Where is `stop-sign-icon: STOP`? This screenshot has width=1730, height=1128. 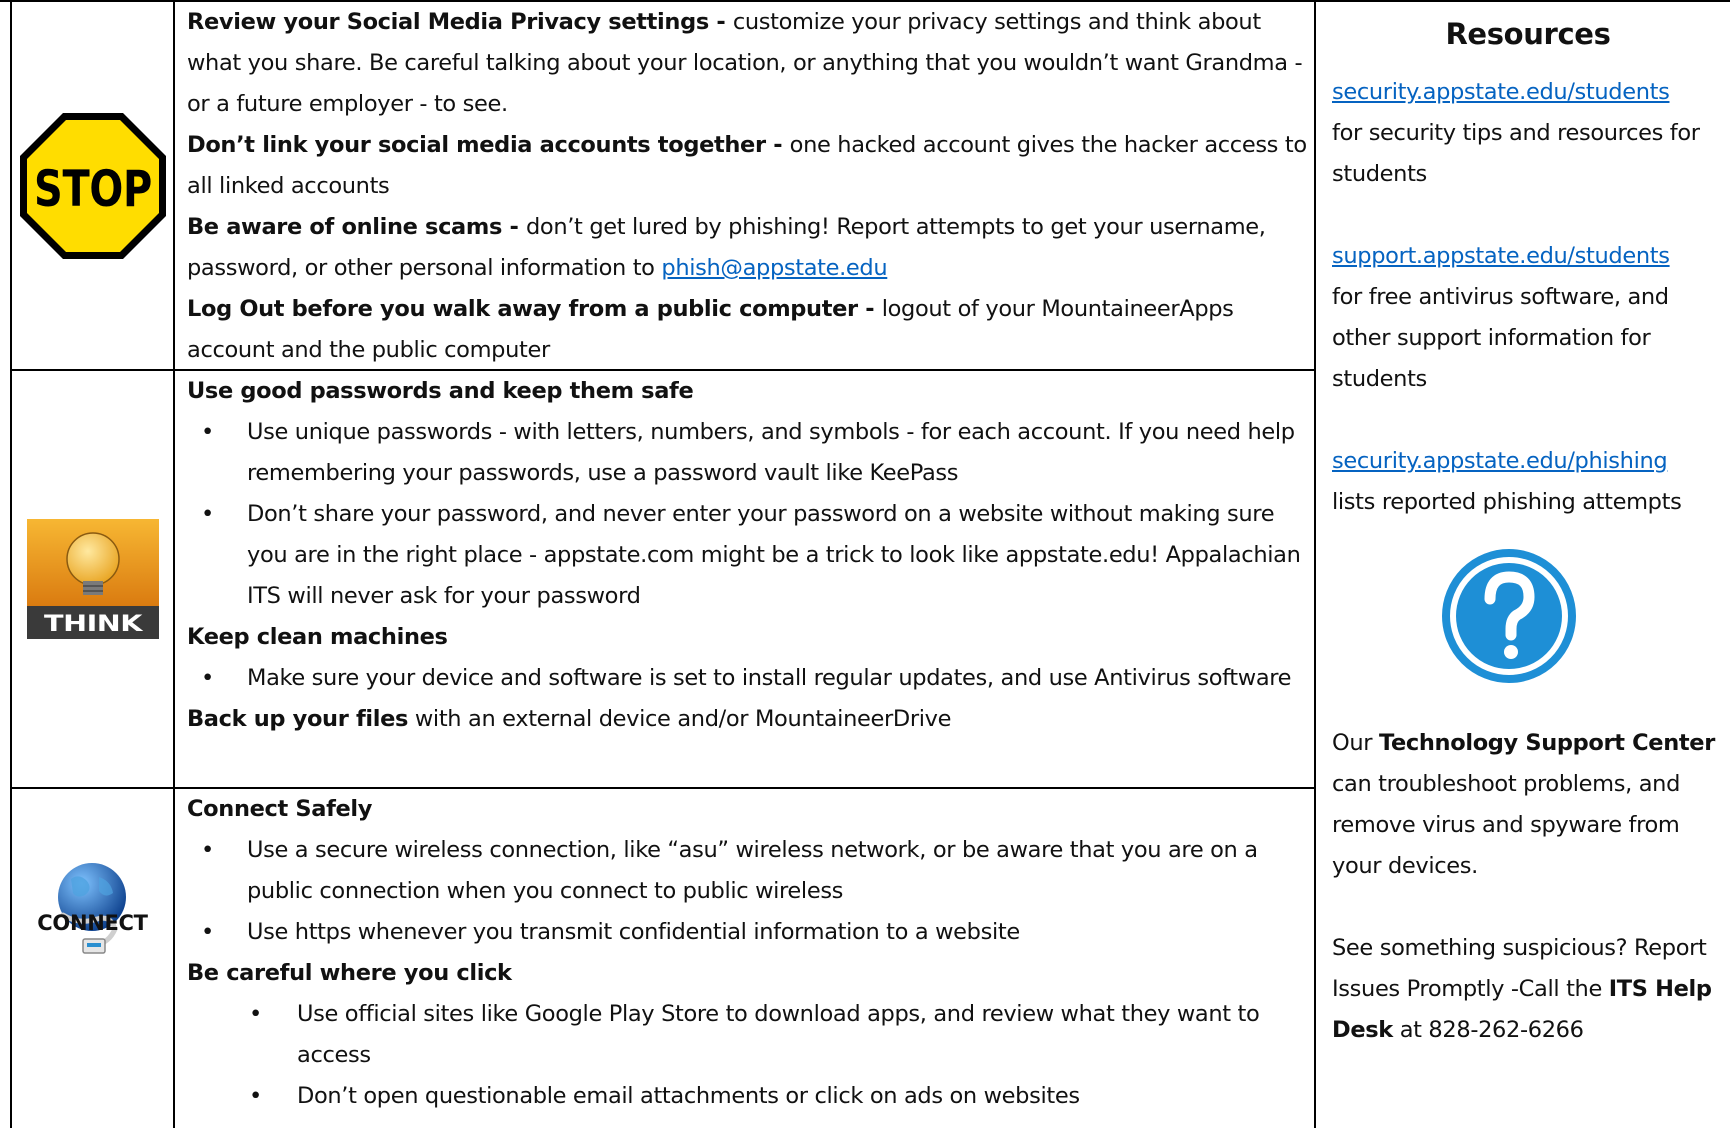 stop-sign-icon: STOP is located at coordinates (92, 185).